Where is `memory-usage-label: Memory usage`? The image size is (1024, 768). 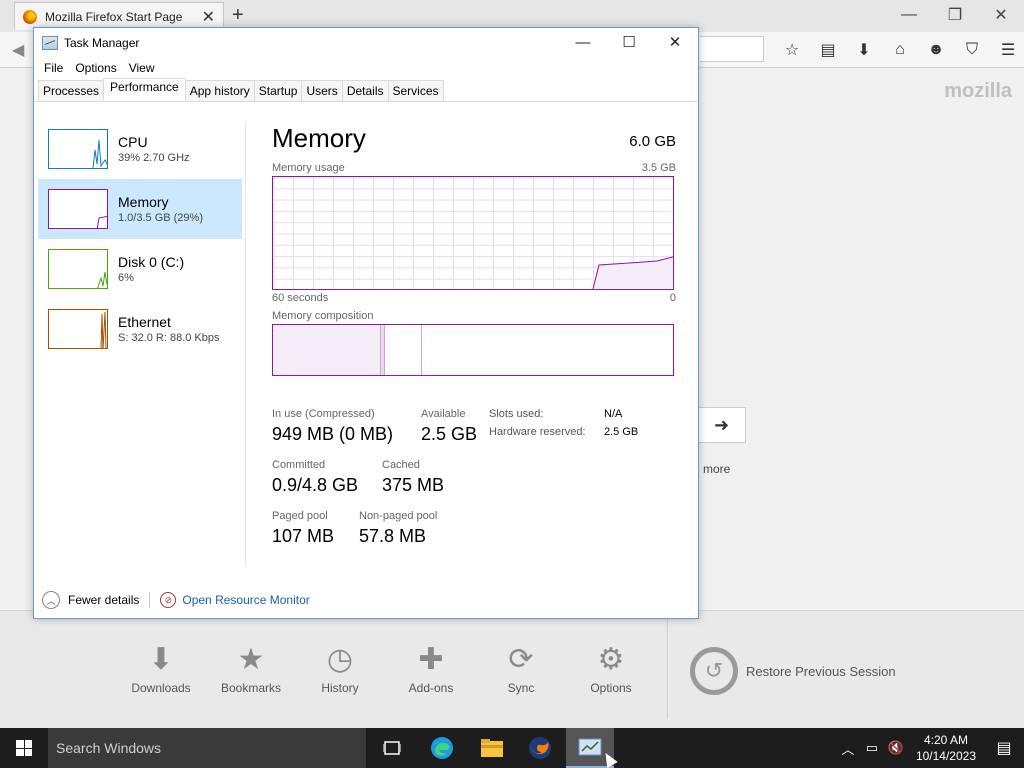
memory-usage-label: Memory usage is located at coordinates (308, 168).